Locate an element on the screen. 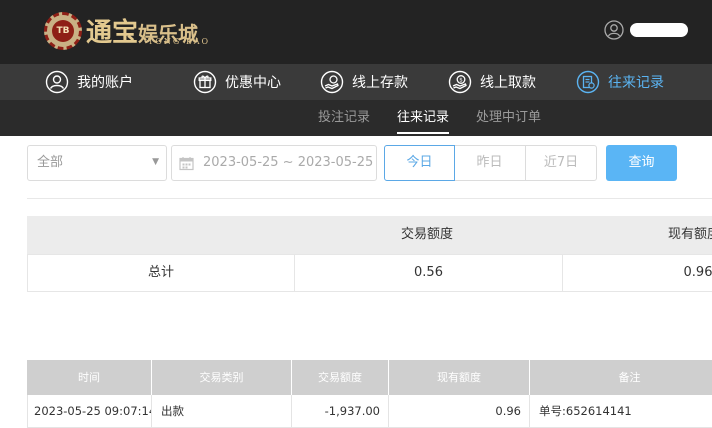 The height and width of the screenshot is (428, 712). nav-item-promotions: 优惠中心 is located at coordinates (237, 82).